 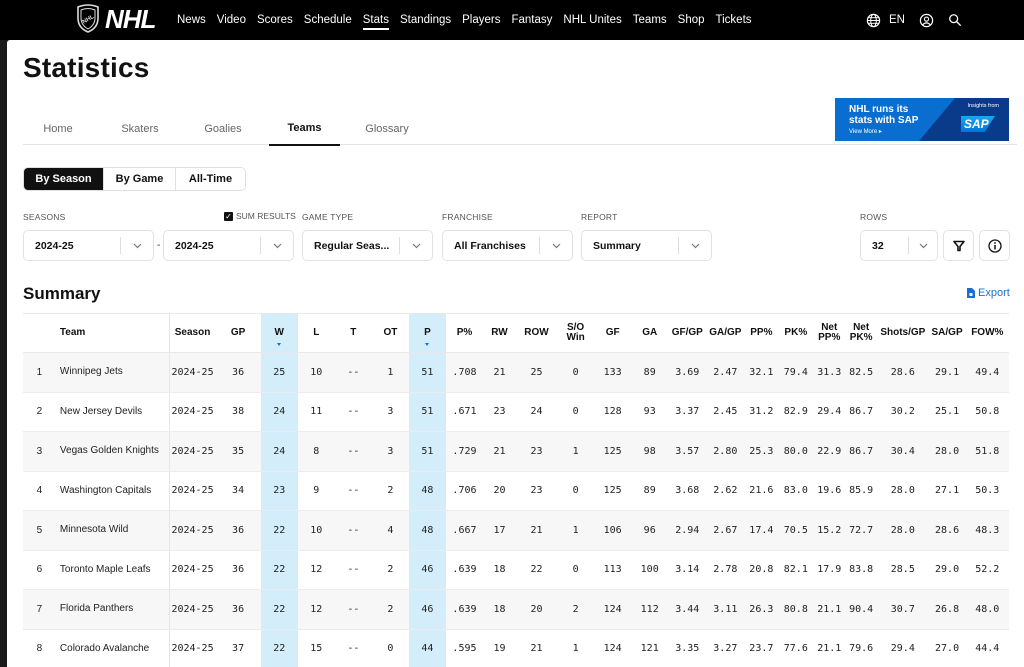 What do you see at coordinates (829, 333) in the screenshot?
I see `column-header-net-pp-pct: Net PP%` at bounding box center [829, 333].